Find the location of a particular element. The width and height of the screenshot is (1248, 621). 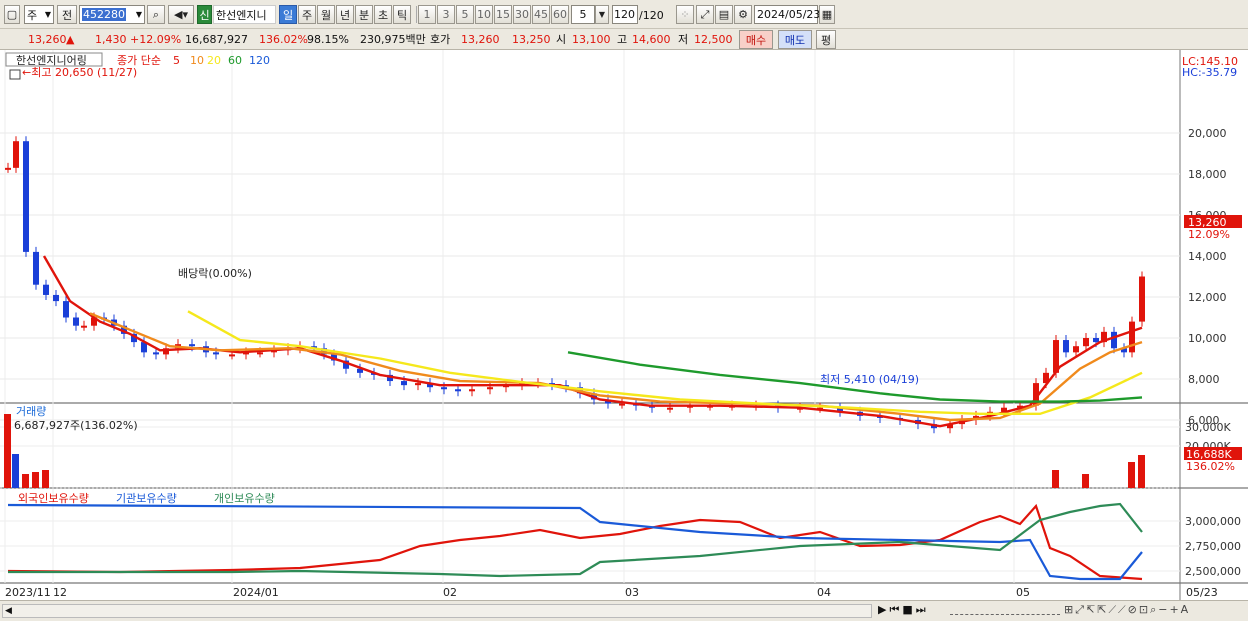

period-type-button: 전 is located at coordinates (67, 14).